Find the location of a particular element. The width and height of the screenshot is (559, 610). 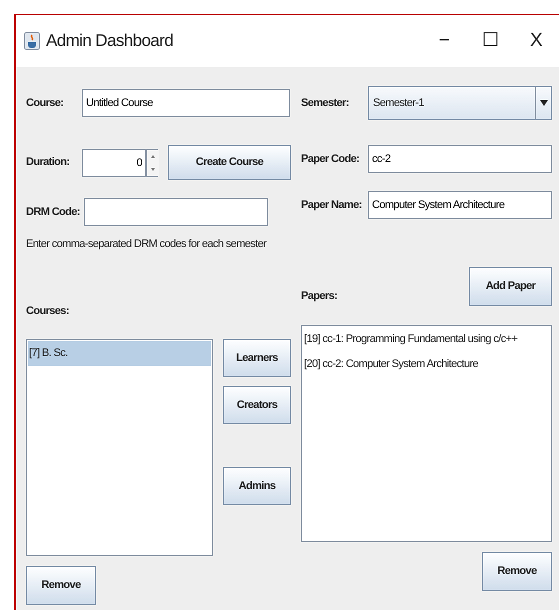

field-label: Course: is located at coordinates (45, 103).